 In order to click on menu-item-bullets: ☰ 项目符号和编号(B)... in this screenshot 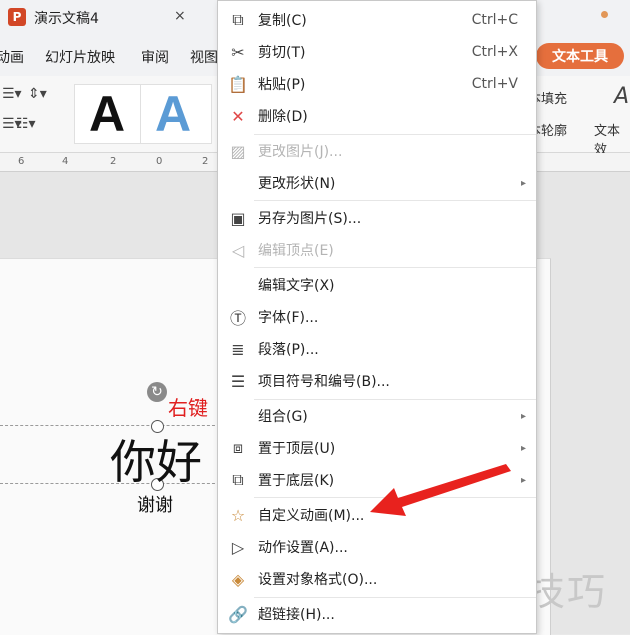, I will do `click(377, 381)`.